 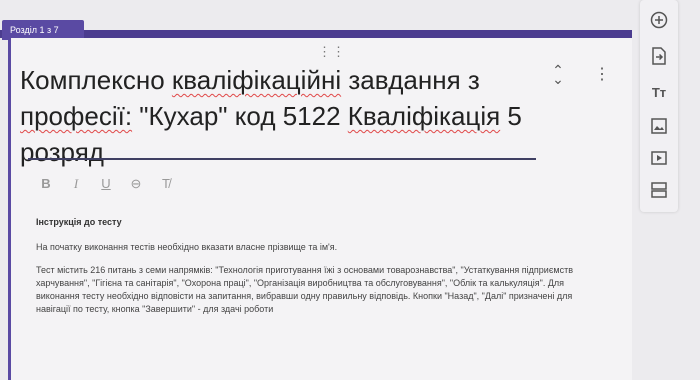 What do you see at coordinates (96, 80) in the screenshot?
I see `title-part: Комплексно` at bounding box center [96, 80].